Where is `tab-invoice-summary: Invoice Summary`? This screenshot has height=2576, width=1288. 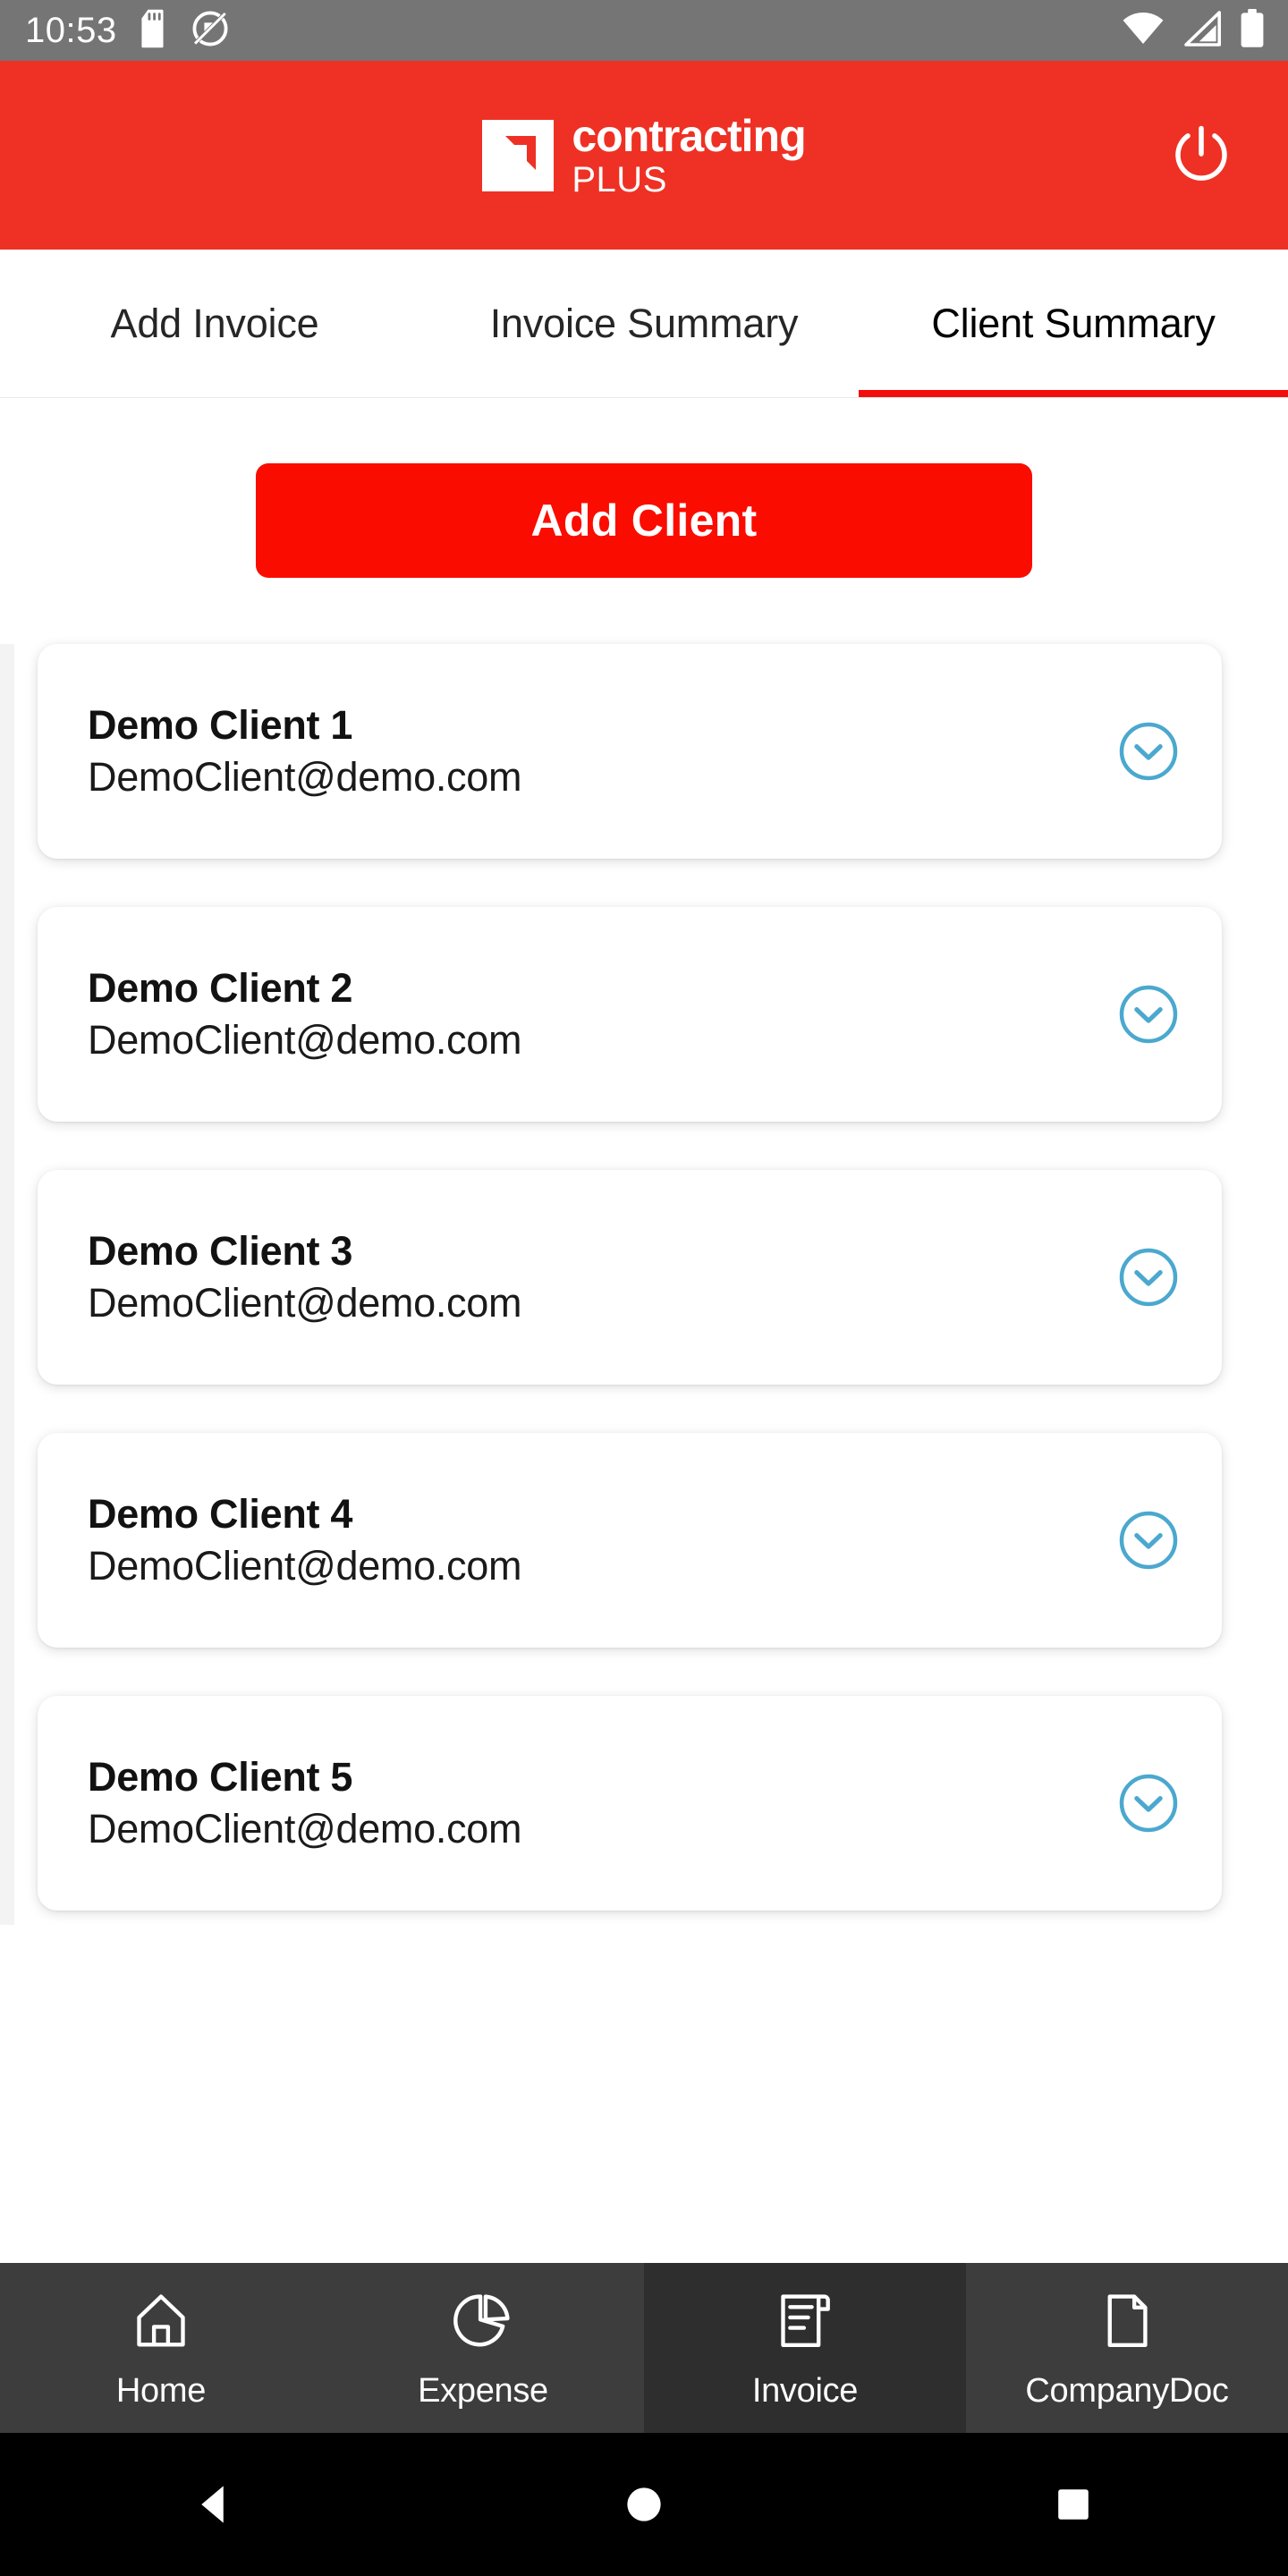
tab-invoice-summary: Invoice Summary is located at coordinates (644, 323).